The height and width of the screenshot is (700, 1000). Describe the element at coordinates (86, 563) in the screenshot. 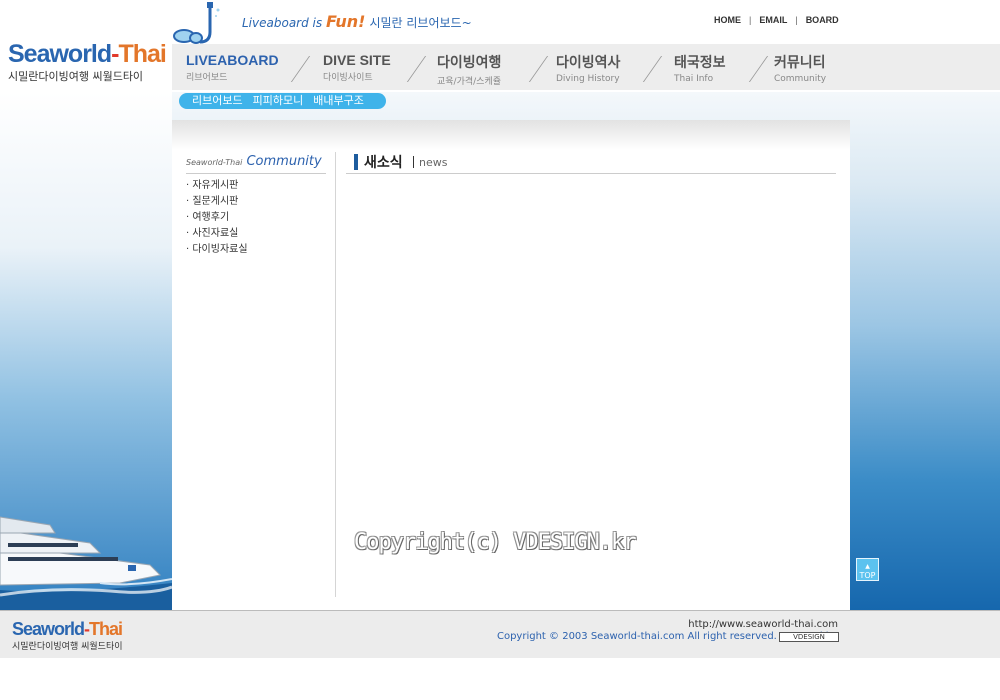

I see `cruise-boat-image` at that location.